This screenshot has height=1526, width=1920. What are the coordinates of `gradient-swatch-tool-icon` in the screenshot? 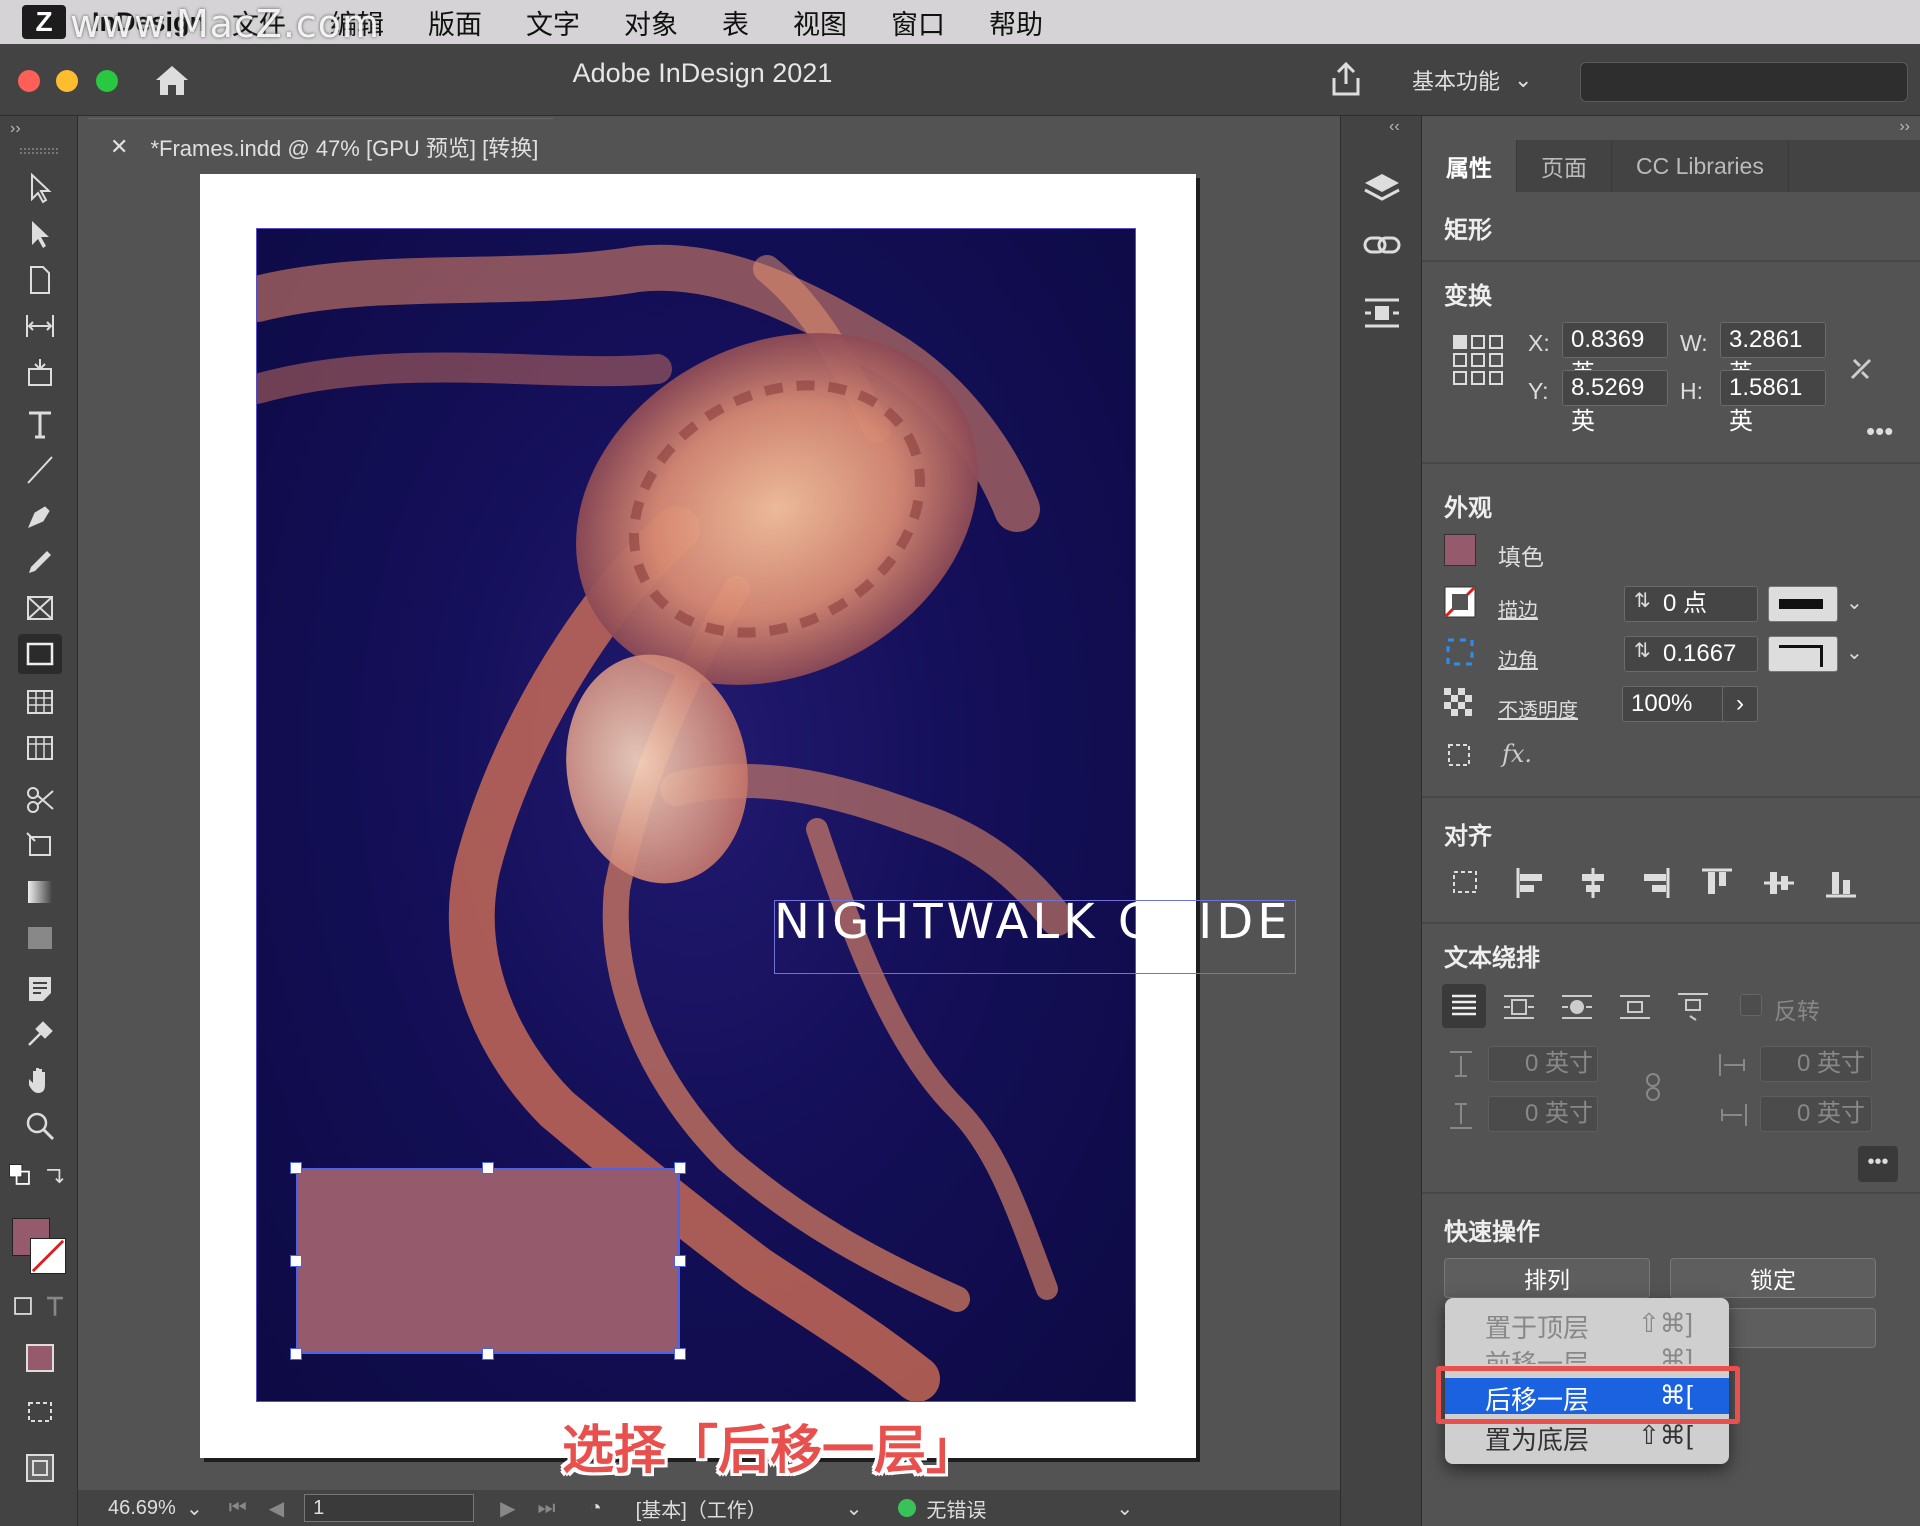 It's located at (40, 892).